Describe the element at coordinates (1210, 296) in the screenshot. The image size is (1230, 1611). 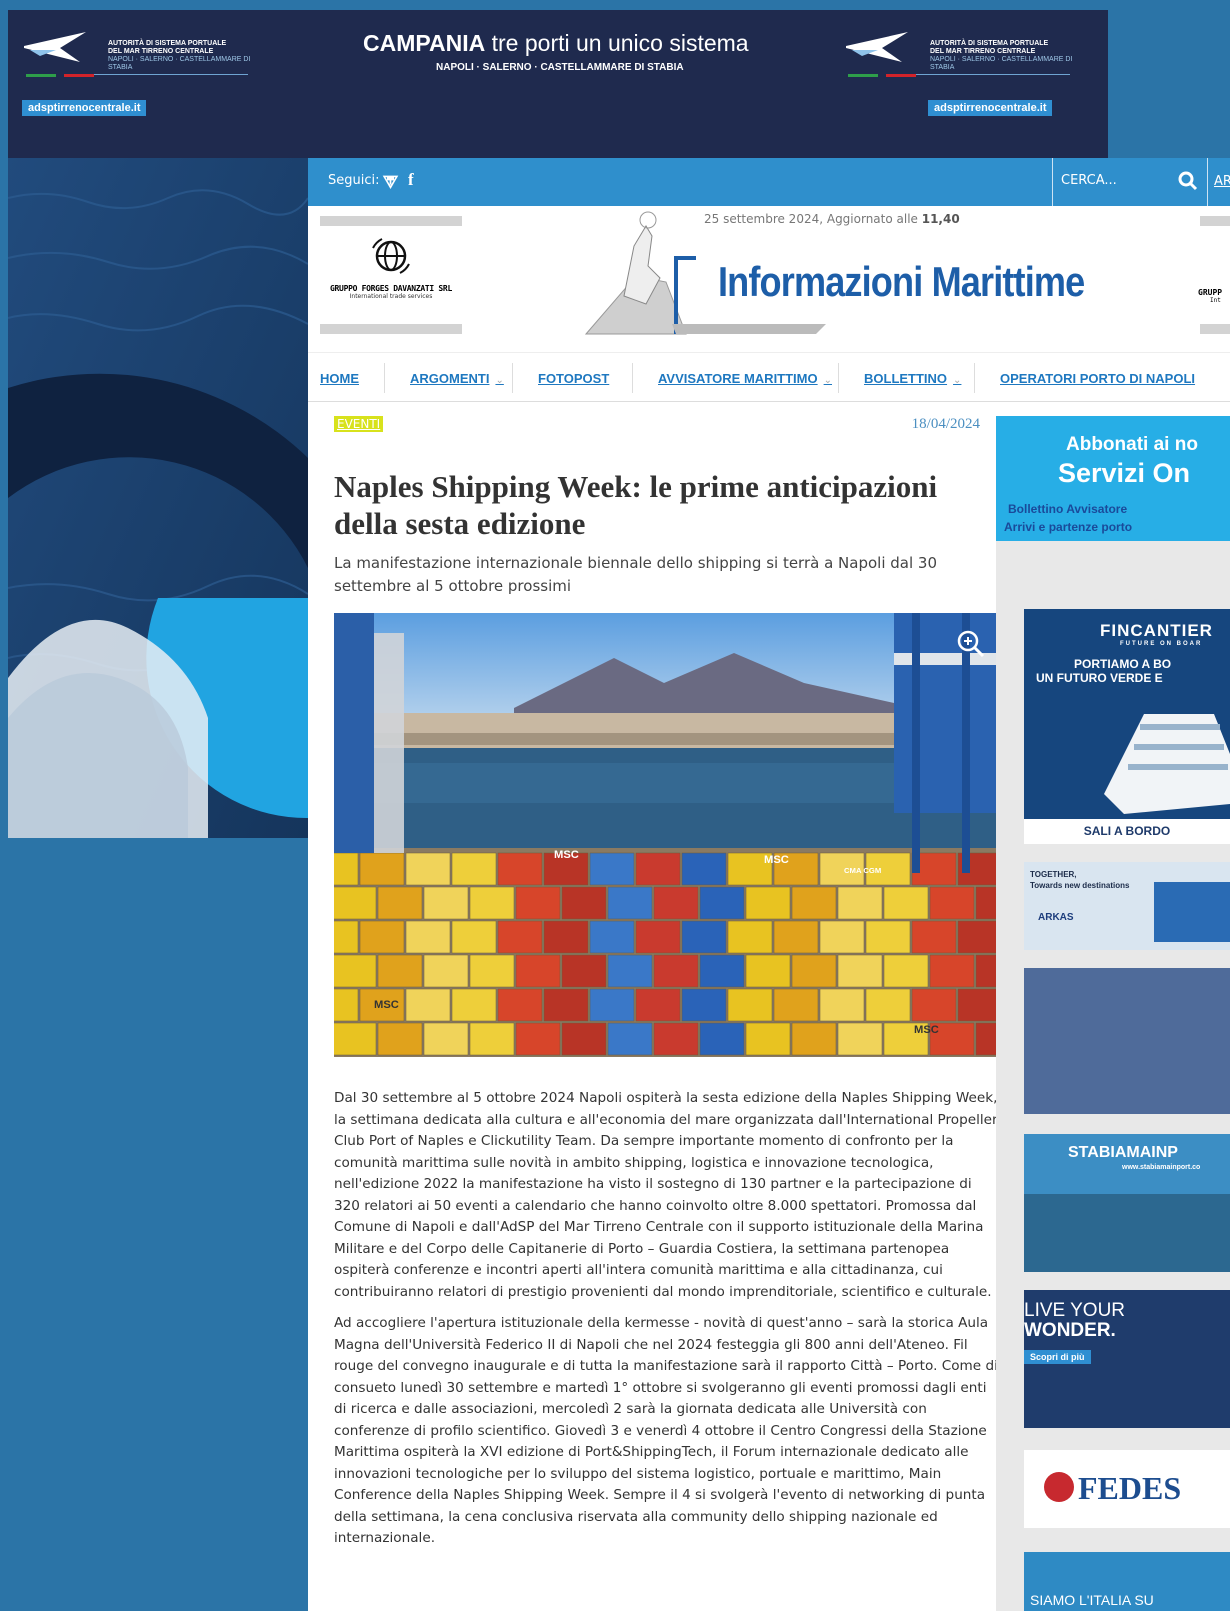
I see `sponsor-logo-right: GRUPP Int` at that location.